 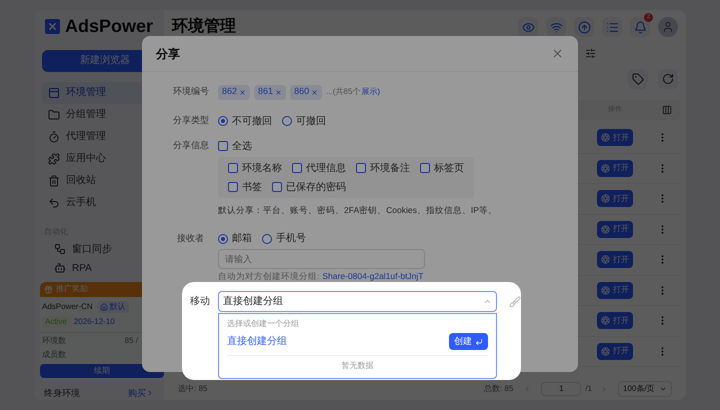 I want to click on field-label: 环境编号, so click(x=191, y=91).